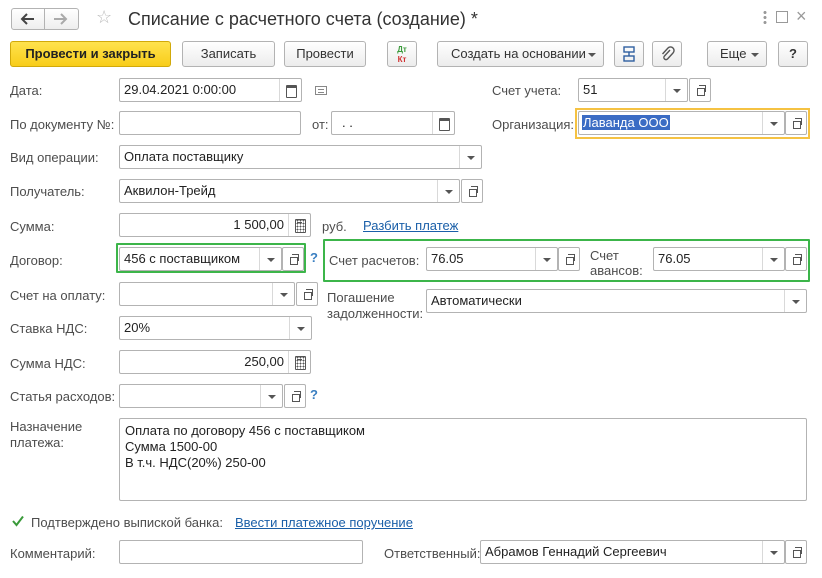  What do you see at coordinates (796, 123) in the screenshot?
I see `organization-open-icon` at bounding box center [796, 123].